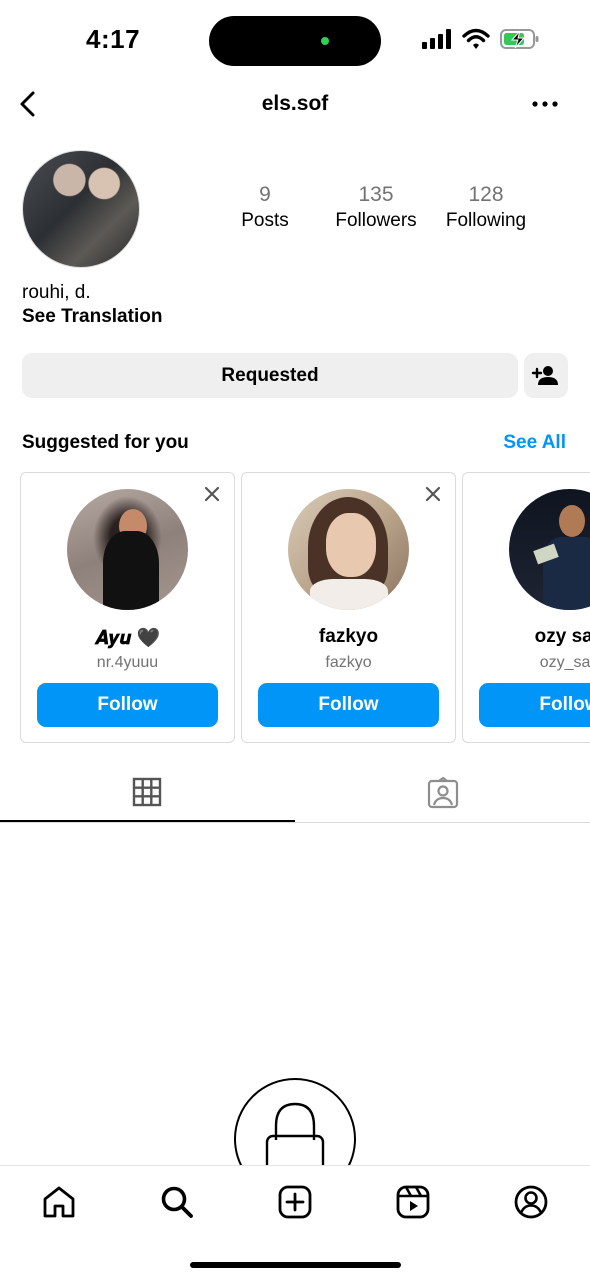 This screenshot has height=1280, width=590. What do you see at coordinates (562, 636) in the screenshot?
I see `card-name: ozy san` at bounding box center [562, 636].